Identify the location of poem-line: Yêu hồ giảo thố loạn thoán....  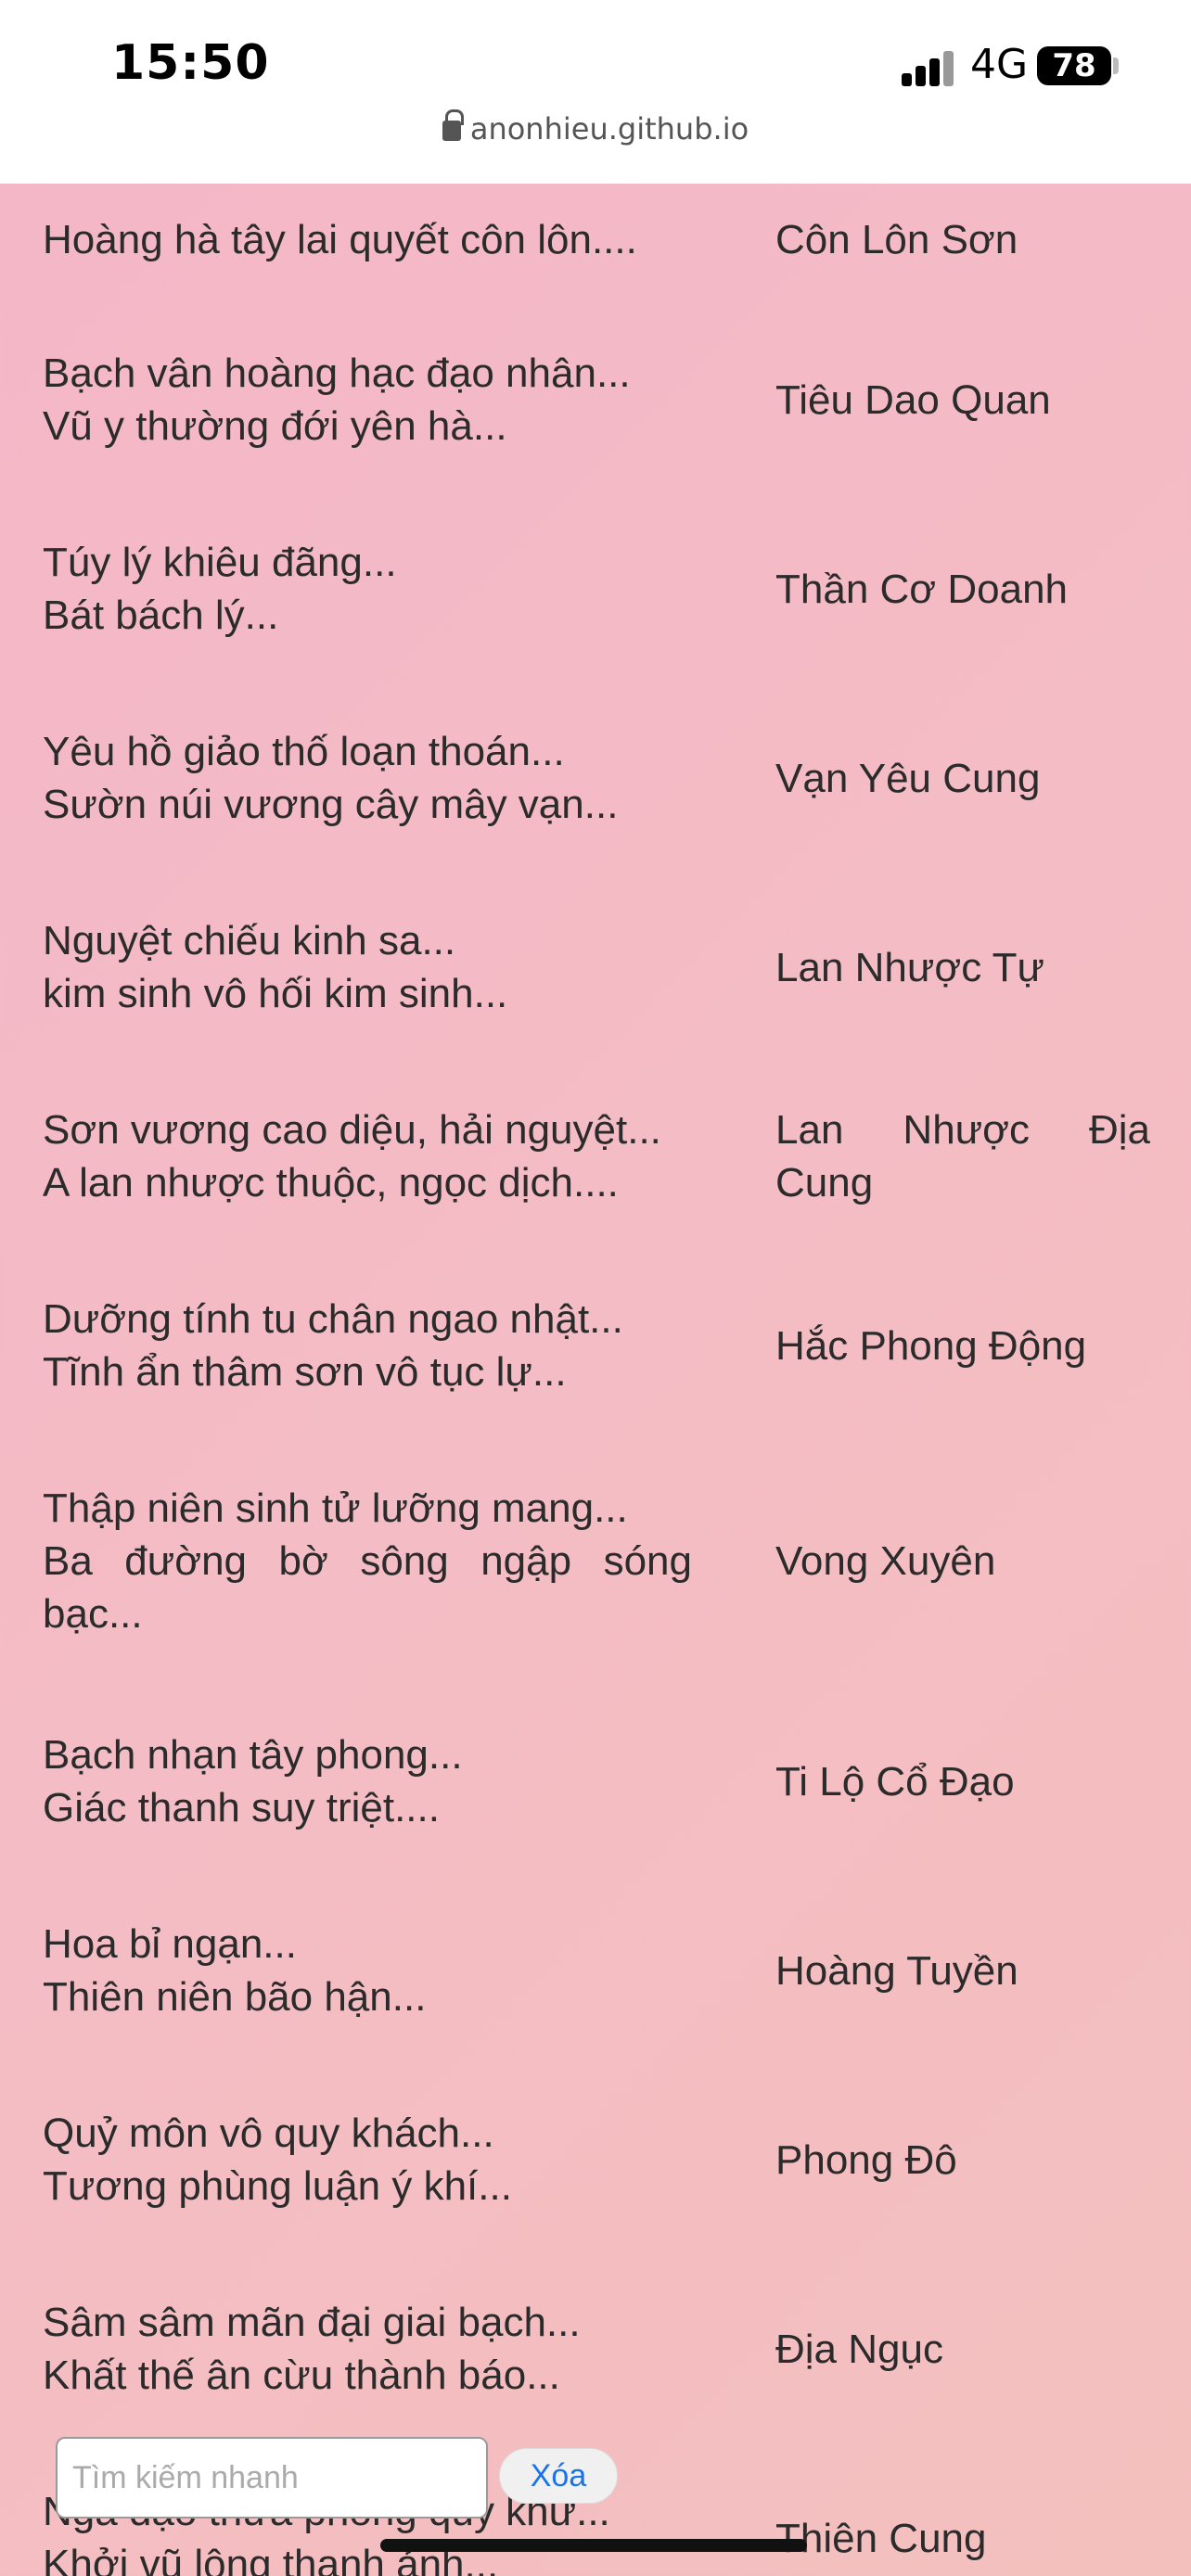
(304, 752).